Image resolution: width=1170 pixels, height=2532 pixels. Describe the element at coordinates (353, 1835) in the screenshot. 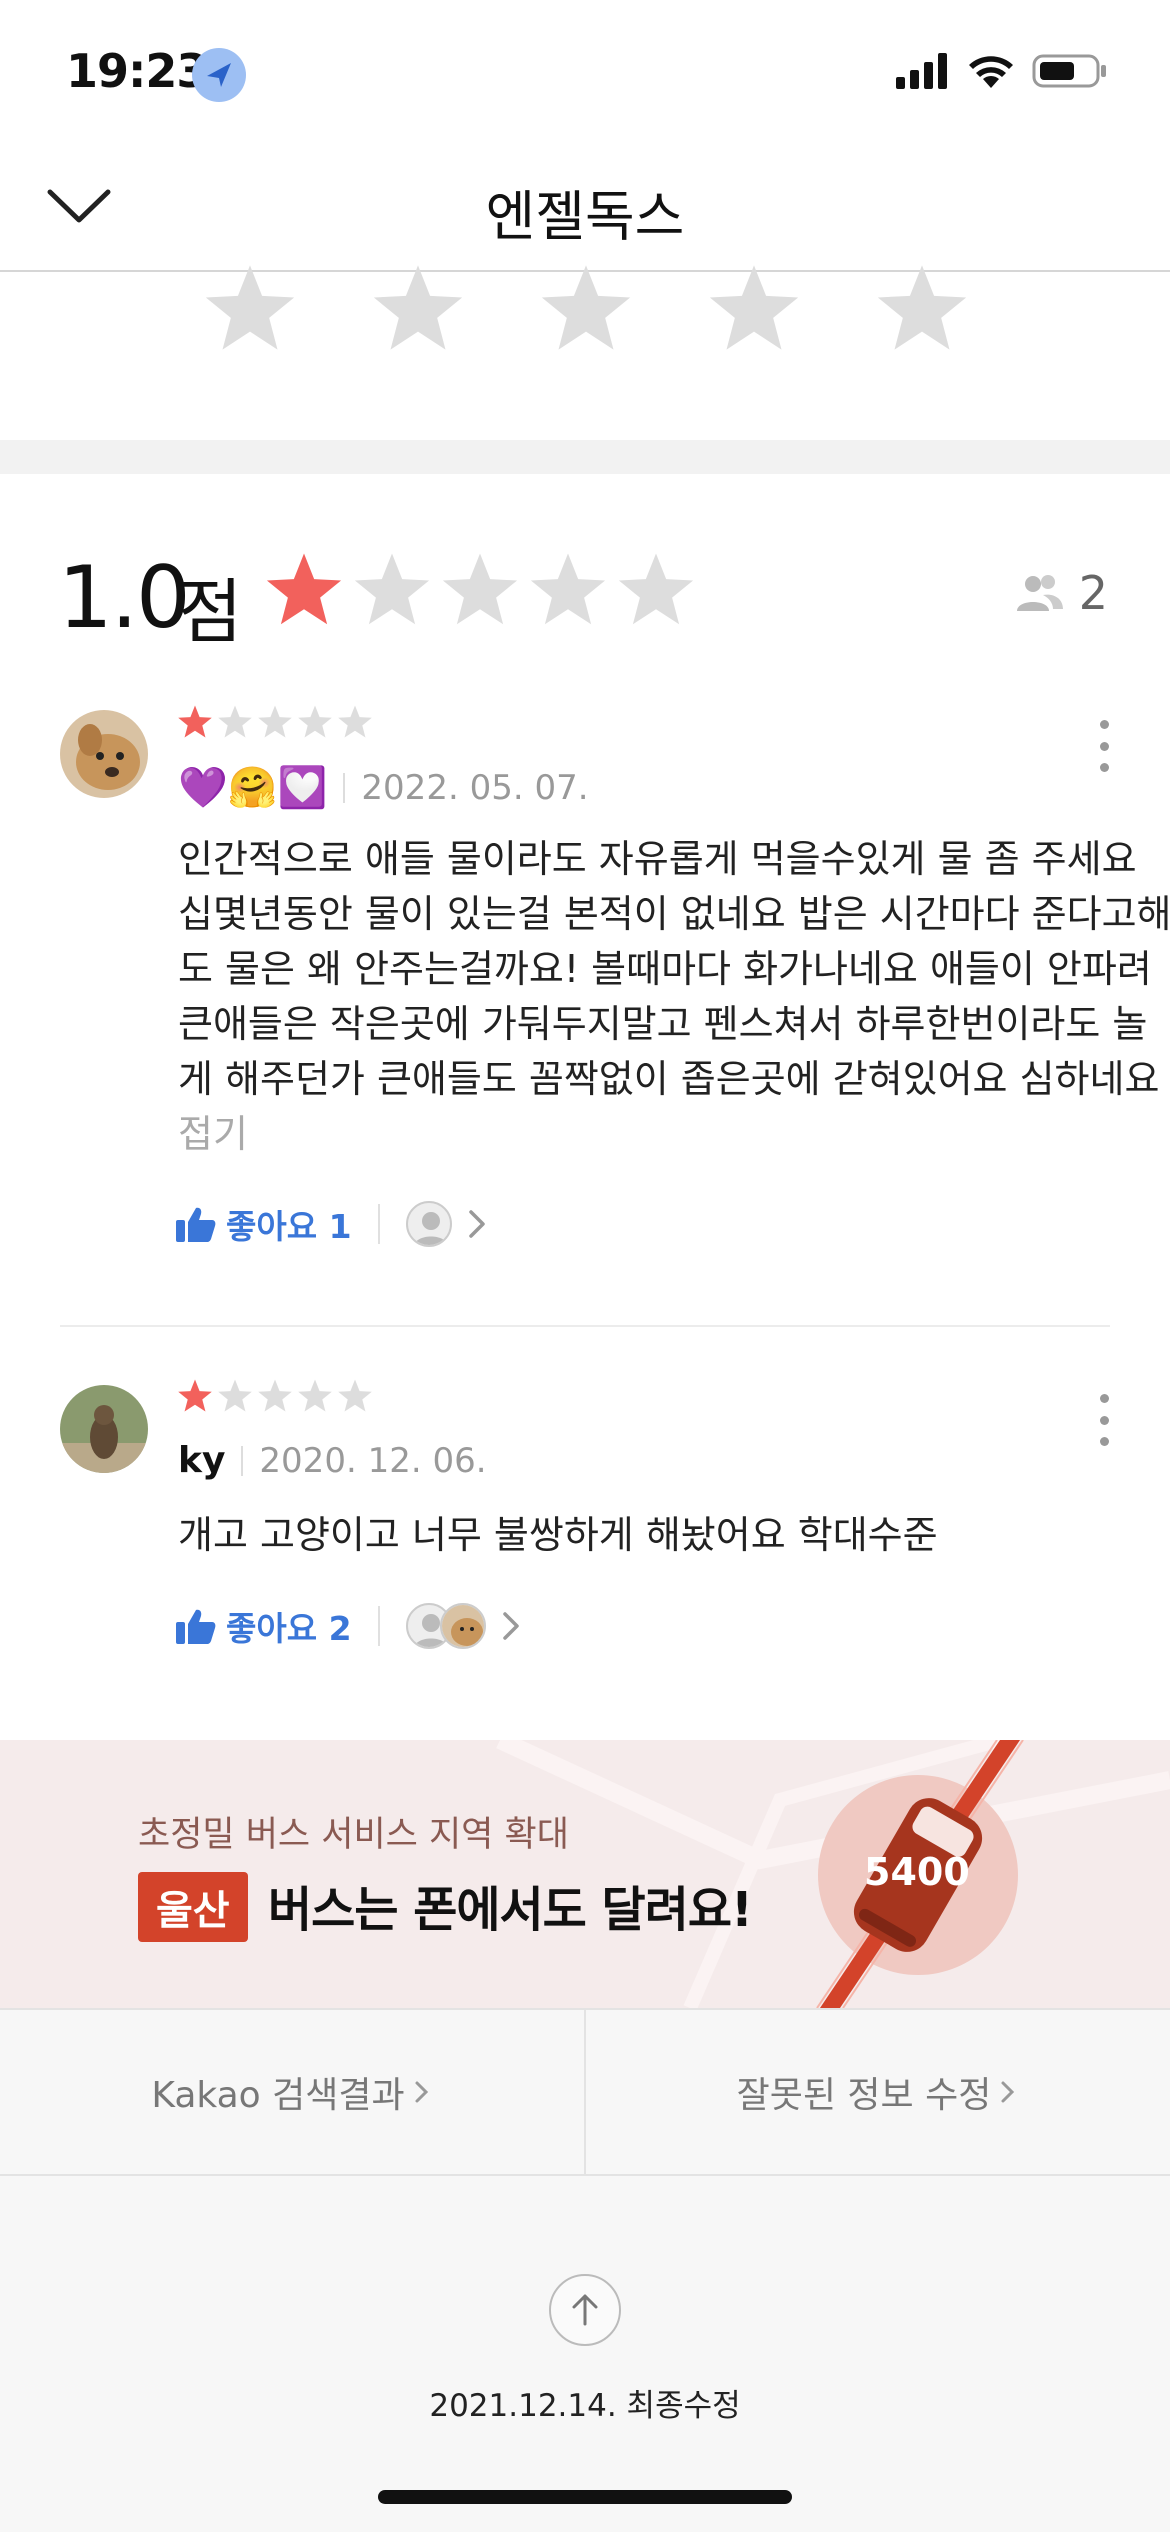

I see `banner-subtitle: 초정밀 버스 서비스 지역 확대` at that location.